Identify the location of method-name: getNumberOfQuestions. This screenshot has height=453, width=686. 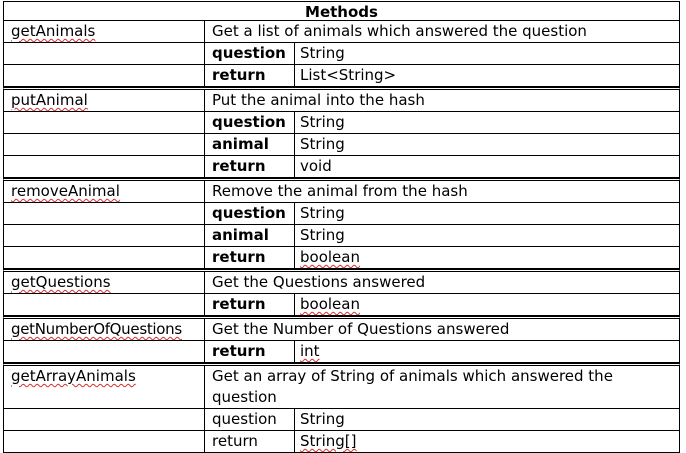
(96, 329).